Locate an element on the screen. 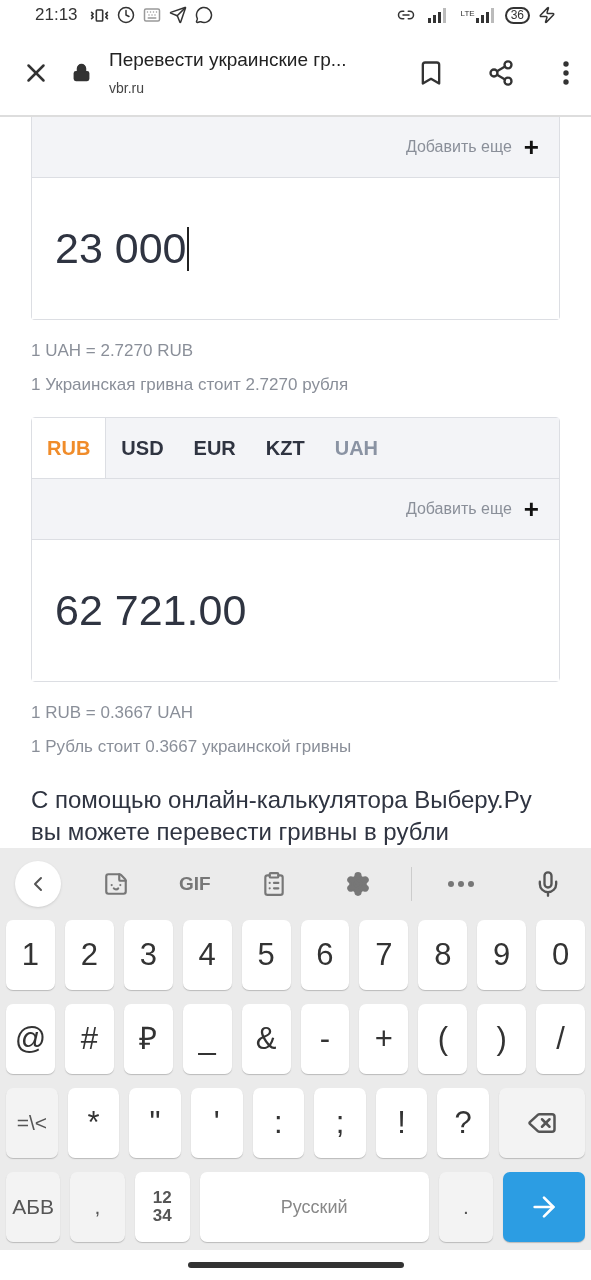 The image size is (591, 1280). gif-button: GIF is located at coordinates (195, 884).